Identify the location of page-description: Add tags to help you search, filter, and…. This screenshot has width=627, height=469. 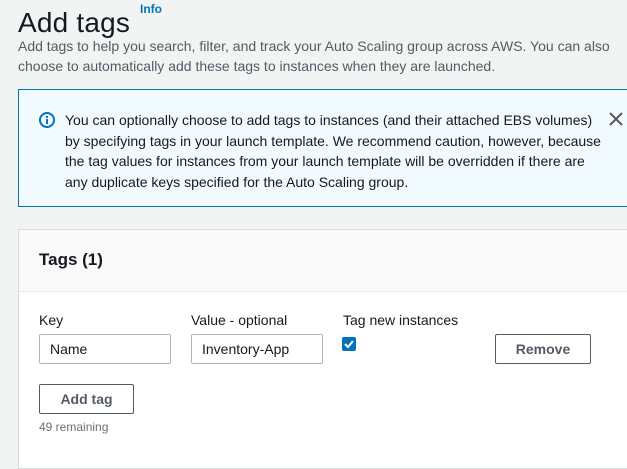
(314, 56).